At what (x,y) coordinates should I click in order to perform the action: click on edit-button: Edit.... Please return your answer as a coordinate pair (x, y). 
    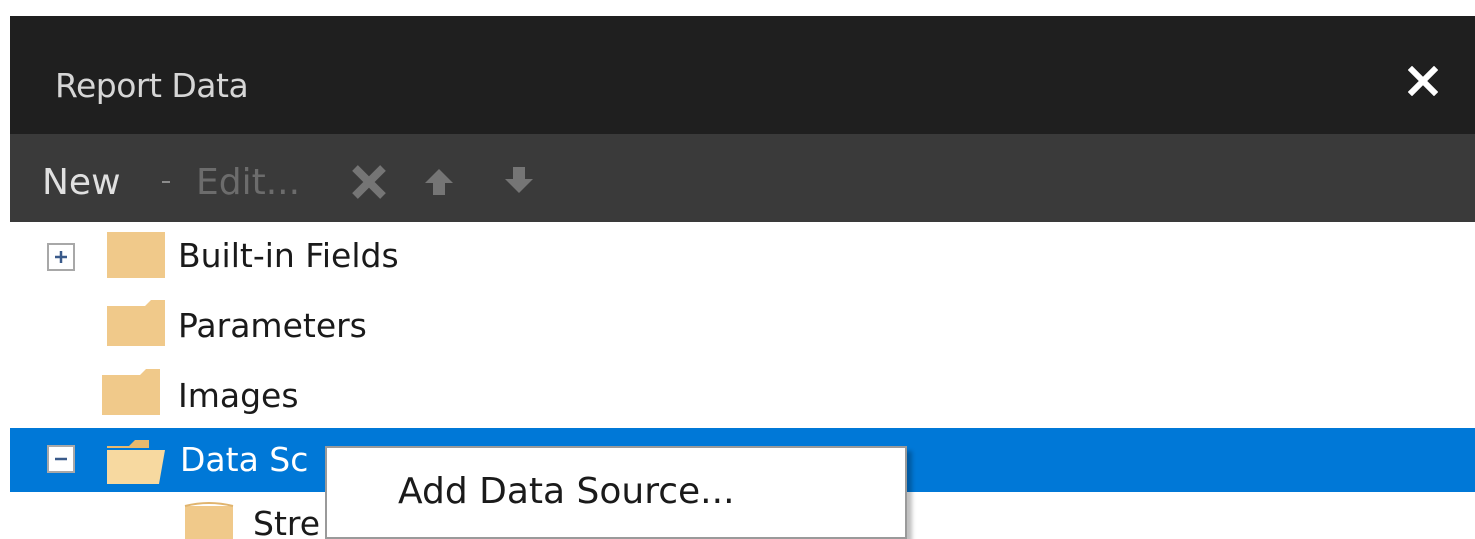
    Looking at the image, I should click on (248, 183).